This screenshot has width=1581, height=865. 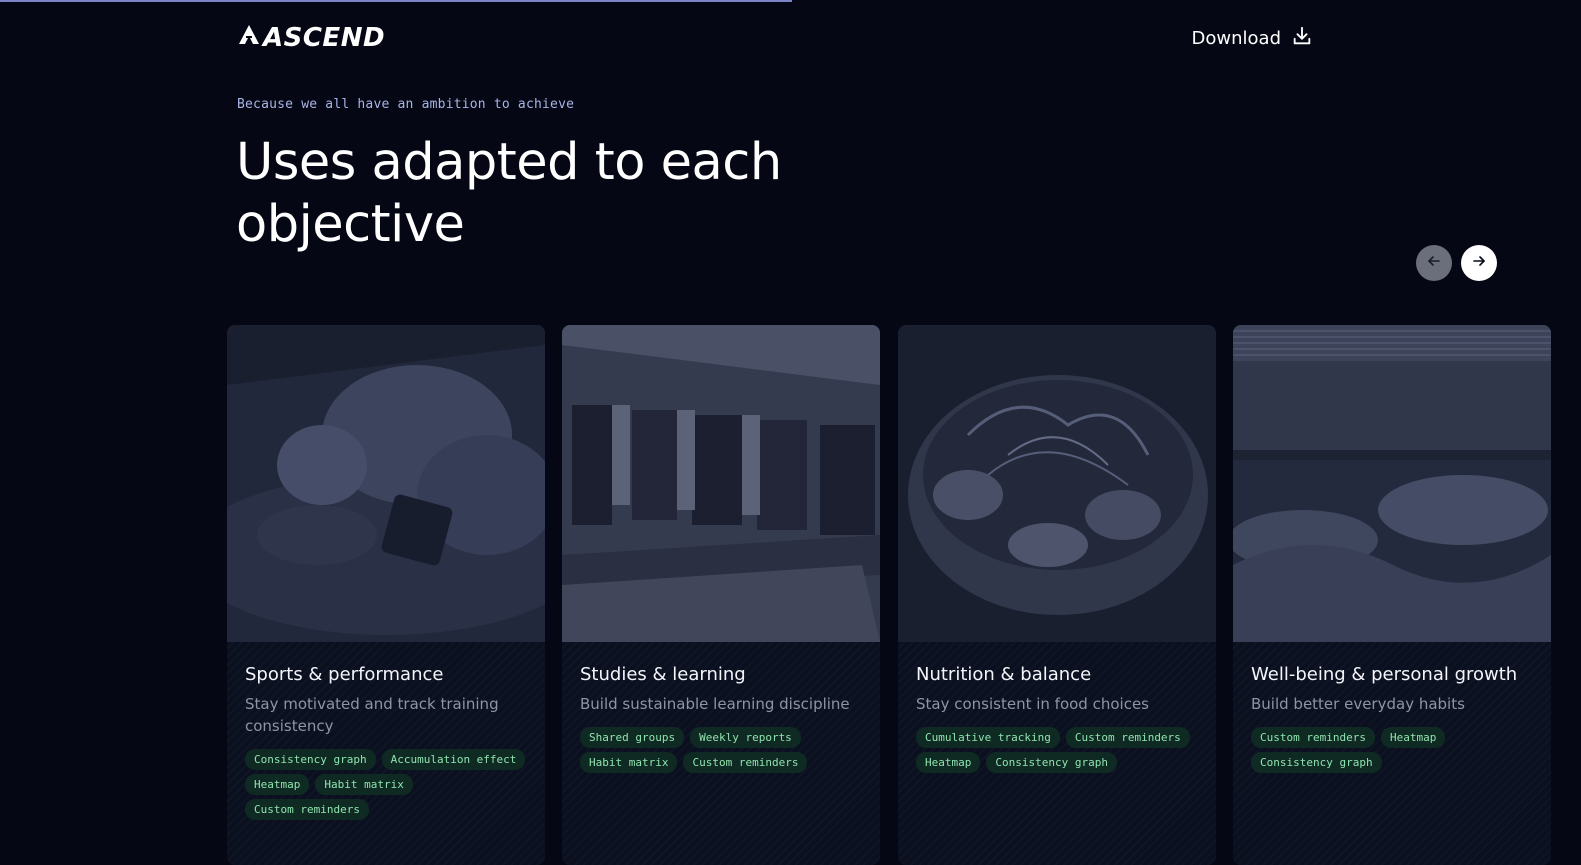 What do you see at coordinates (386, 483) in the screenshot?
I see `card-image-sports` at bounding box center [386, 483].